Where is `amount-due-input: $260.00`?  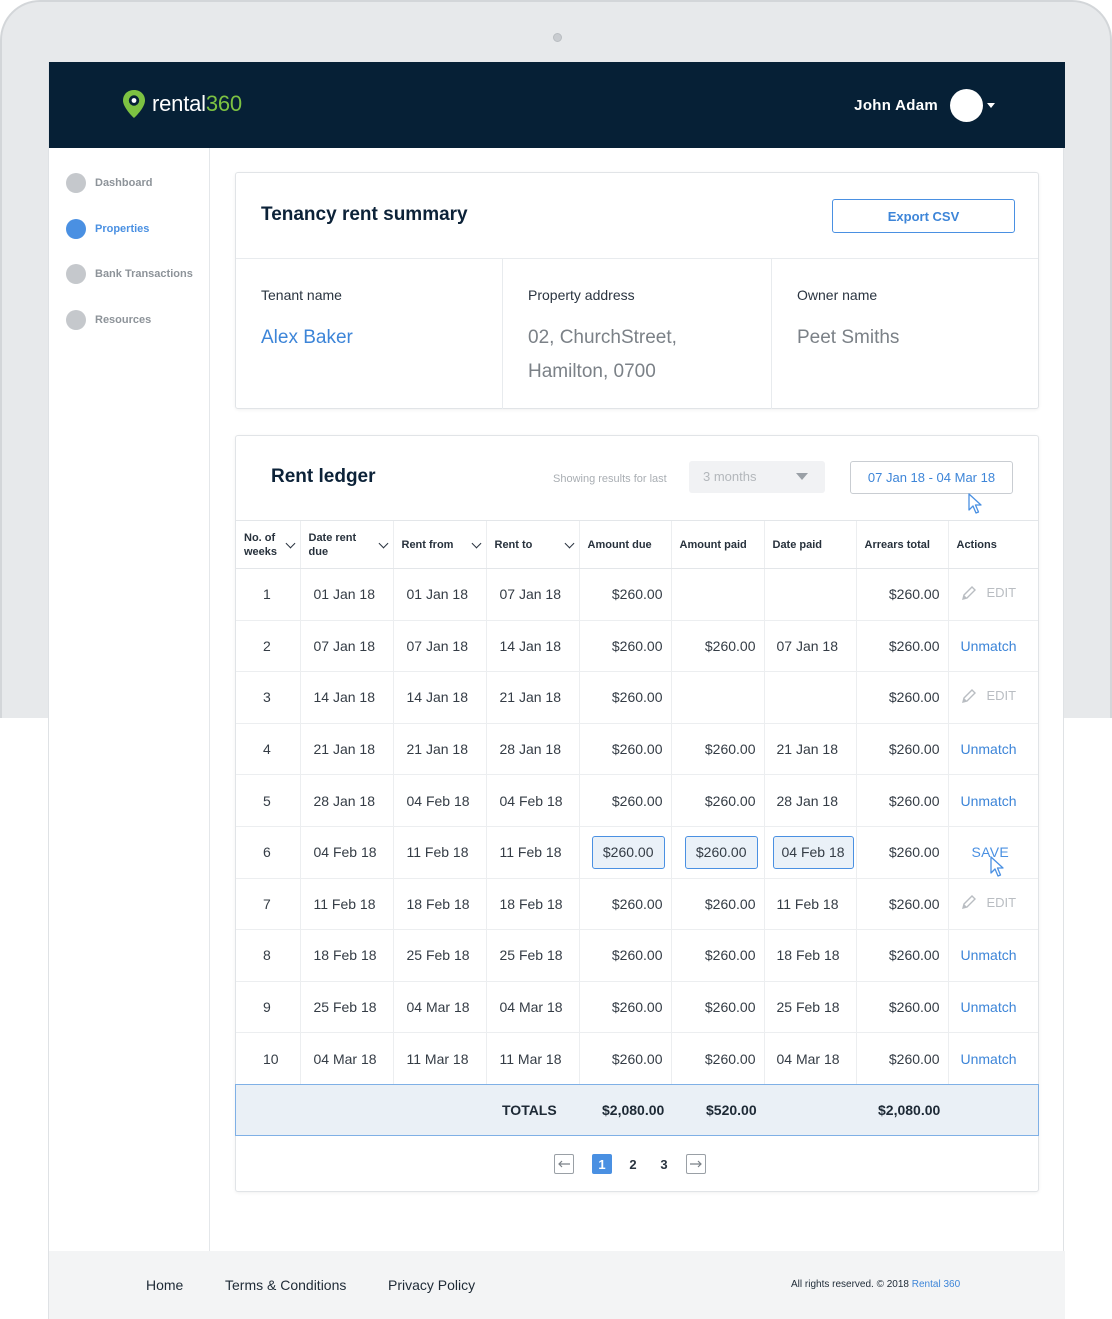
amount-due-input: $260.00 is located at coordinates (628, 852).